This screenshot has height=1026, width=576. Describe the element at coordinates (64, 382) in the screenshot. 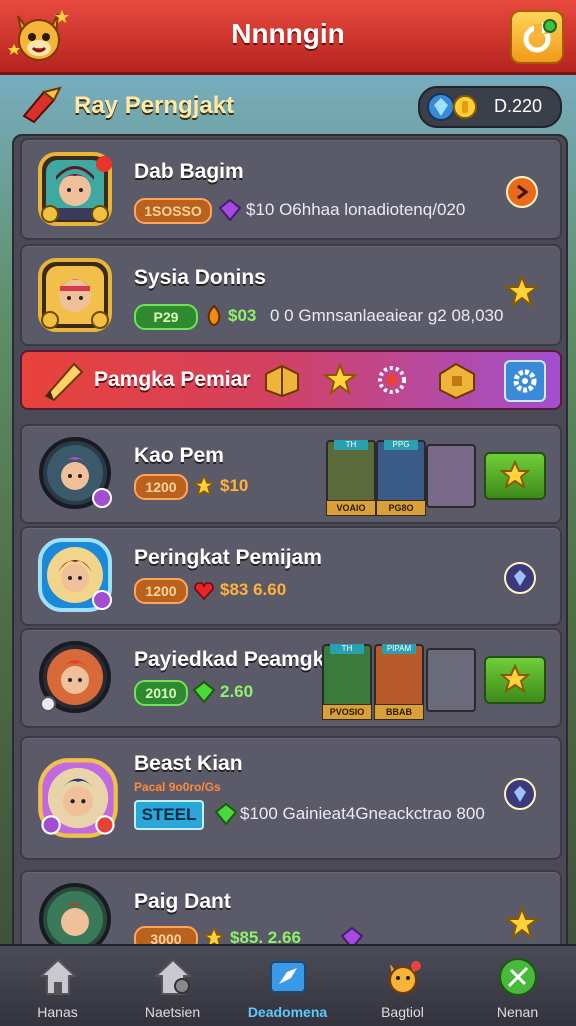

I see `pencil-icon` at that location.